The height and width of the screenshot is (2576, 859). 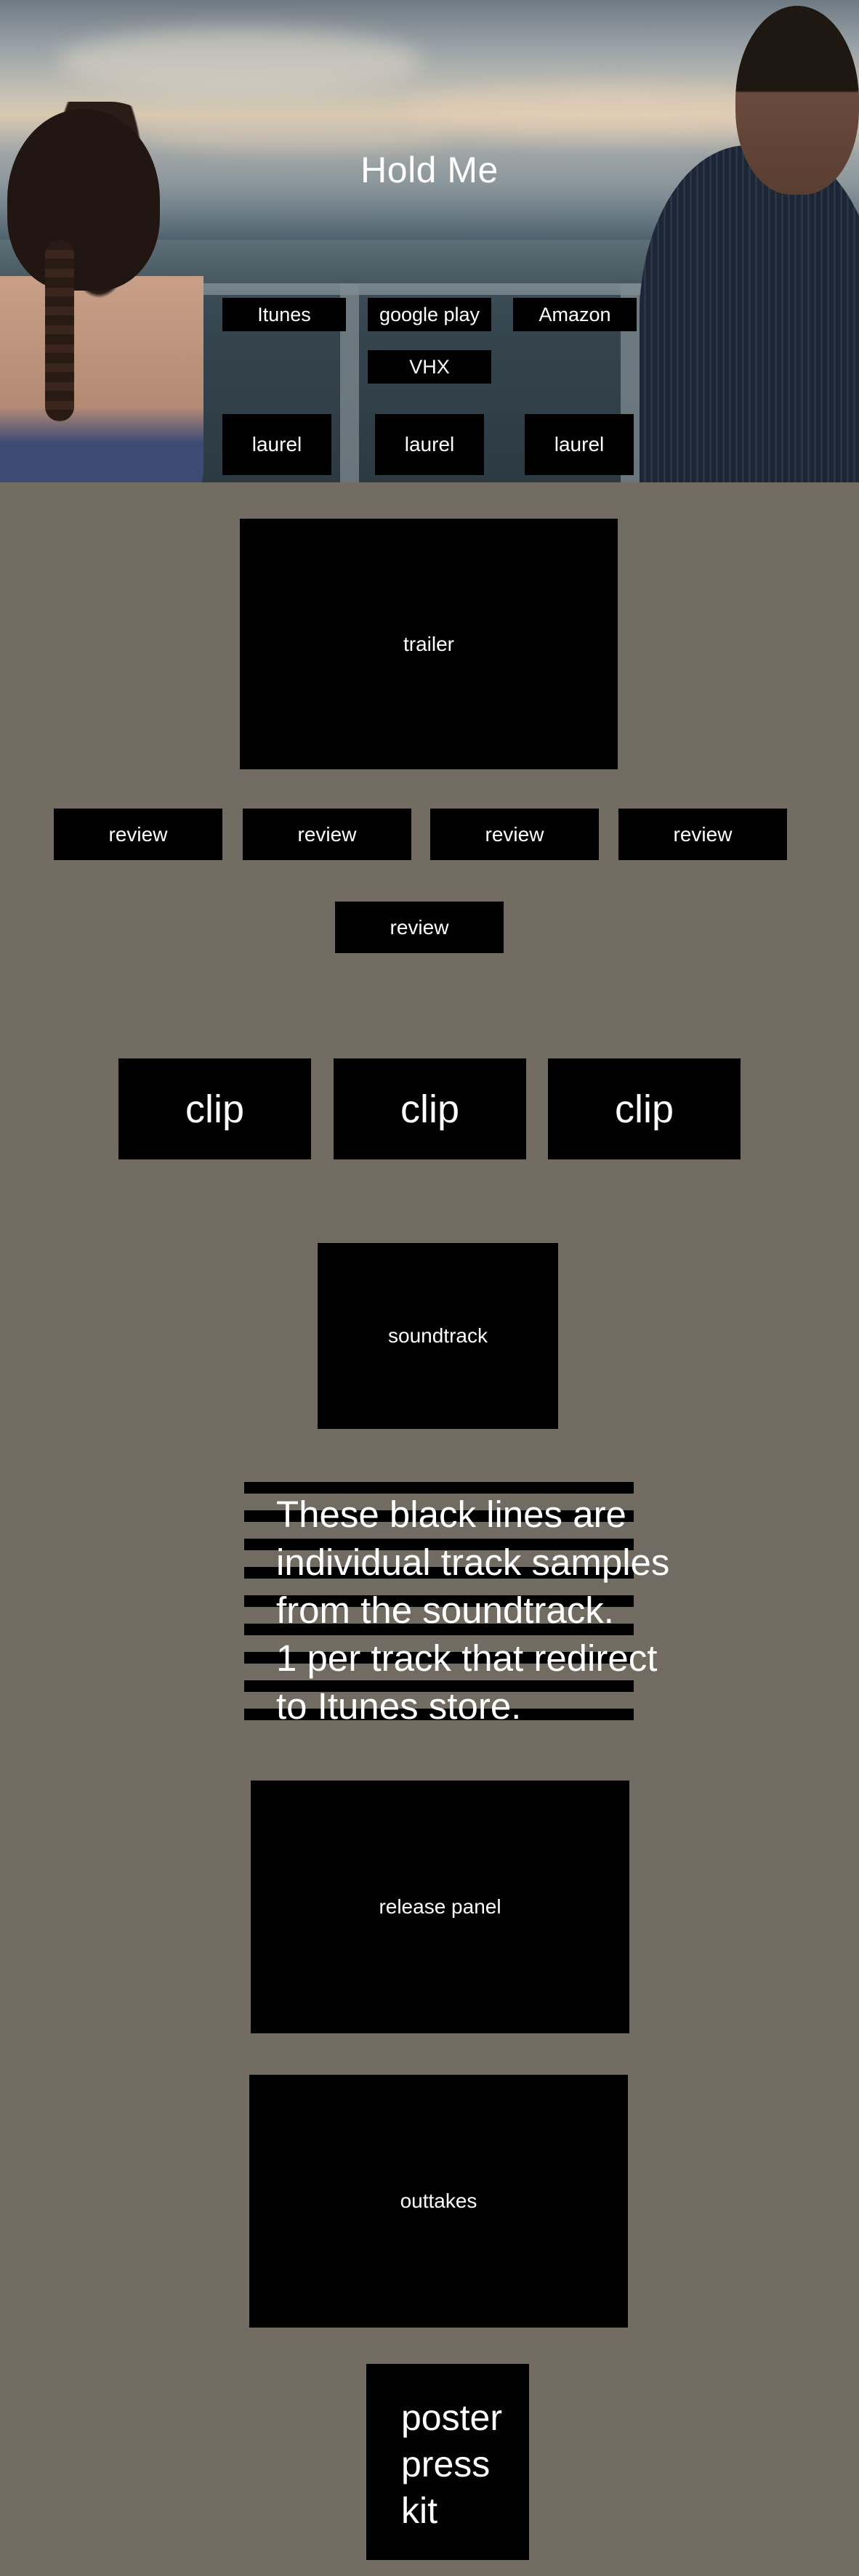 I want to click on trailer-video: trailer, so click(x=429, y=644).